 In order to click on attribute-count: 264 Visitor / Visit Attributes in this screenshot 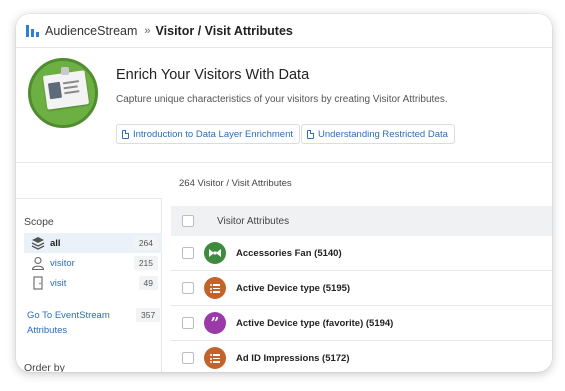, I will do `click(235, 183)`.